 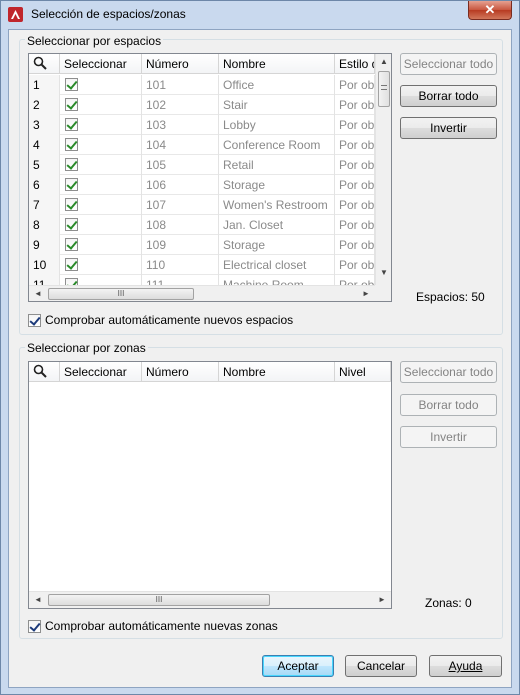 What do you see at coordinates (44, 372) in the screenshot?
I see `zones-grid-search-button` at bounding box center [44, 372].